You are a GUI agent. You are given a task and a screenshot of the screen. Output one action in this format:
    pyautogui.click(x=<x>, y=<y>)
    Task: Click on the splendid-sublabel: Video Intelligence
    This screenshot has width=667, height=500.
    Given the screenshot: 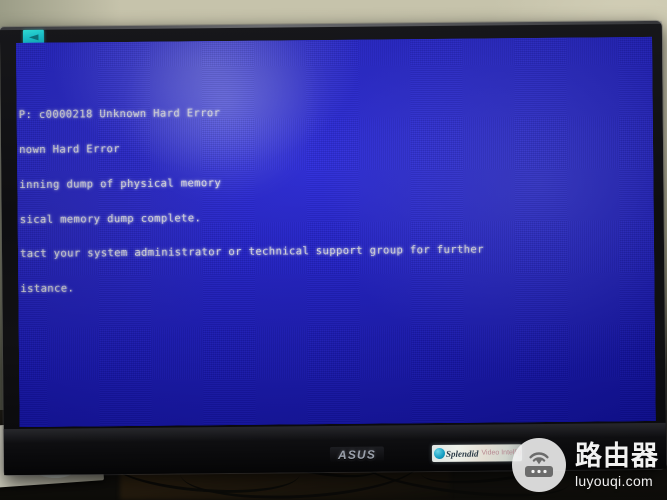 What is the action you would take?
    pyautogui.click(x=502, y=453)
    